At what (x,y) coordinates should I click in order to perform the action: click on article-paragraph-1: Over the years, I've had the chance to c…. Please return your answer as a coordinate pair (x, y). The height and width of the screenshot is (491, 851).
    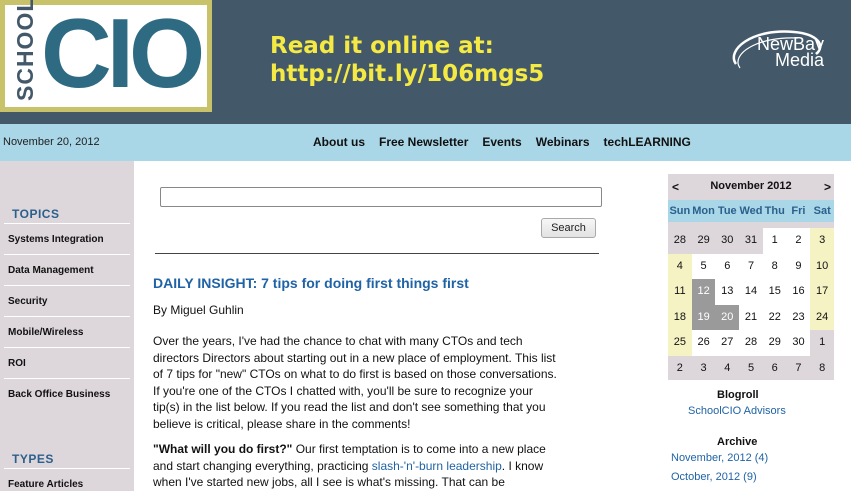
    Looking at the image, I should click on (379, 382).